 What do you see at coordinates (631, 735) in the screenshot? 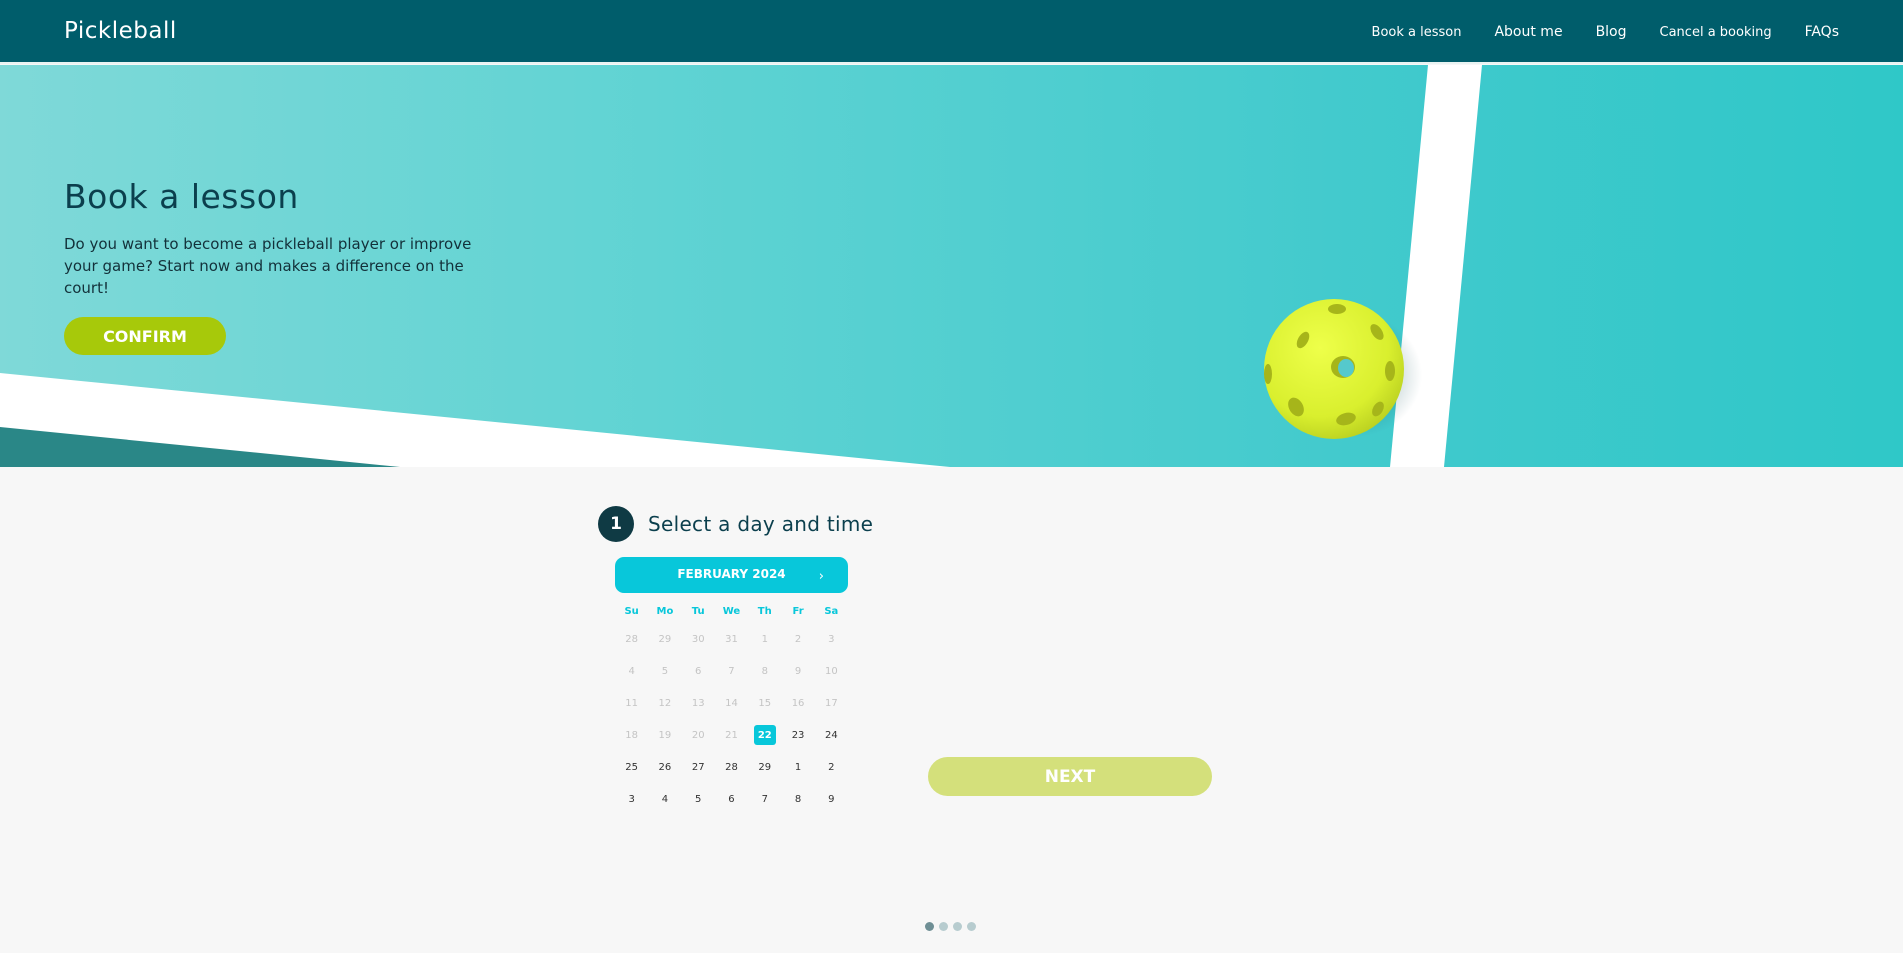
I see `calendar-day: 18` at bounding box center [631, 735].